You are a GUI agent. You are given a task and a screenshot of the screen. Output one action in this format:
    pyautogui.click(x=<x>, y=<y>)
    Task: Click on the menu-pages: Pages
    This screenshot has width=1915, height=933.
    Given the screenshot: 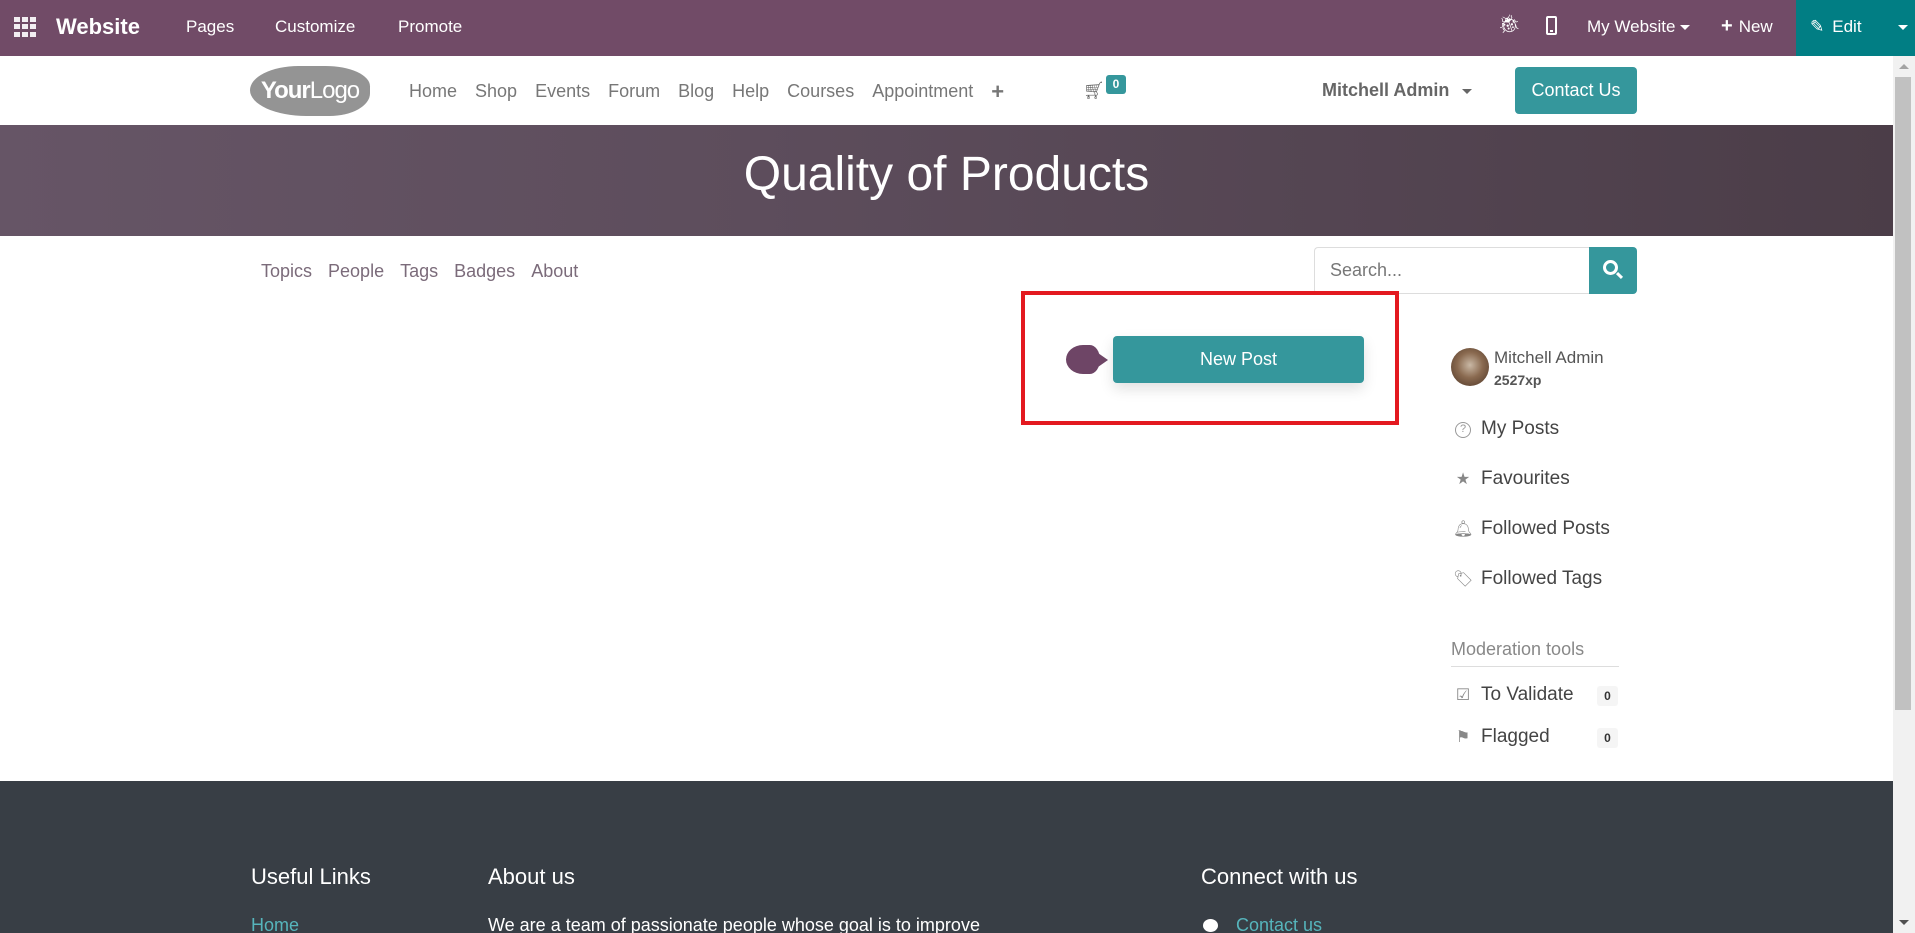 What is the action you would take?
    pyautogui.click(x=210, y=27)
    